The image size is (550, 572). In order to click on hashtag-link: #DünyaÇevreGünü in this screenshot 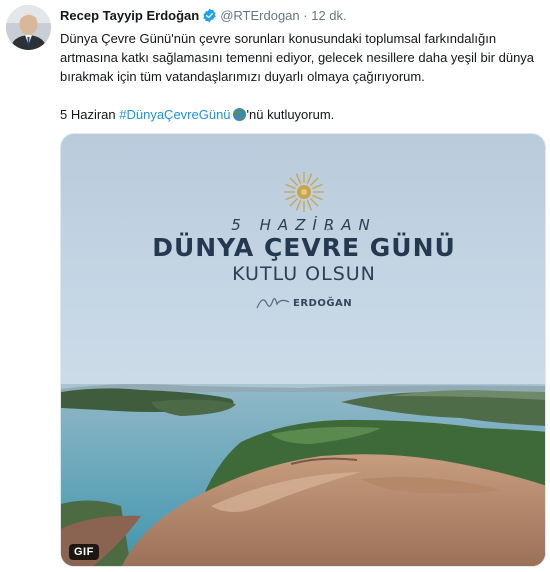, I will do `click(174, 114)`.